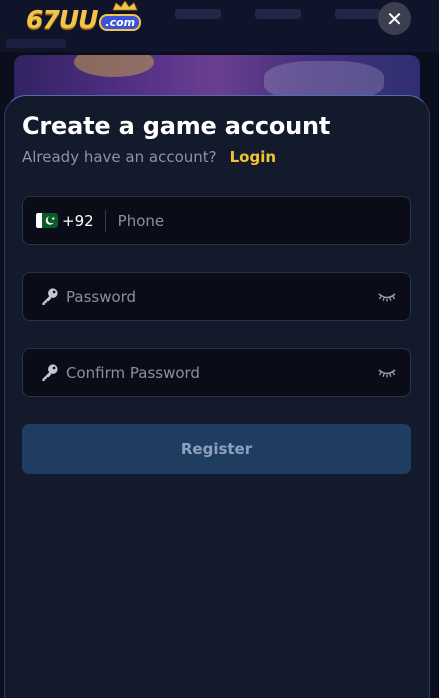 The image size is (439, 698). I want to click on logo-suffix: .com, so click(120, 22).